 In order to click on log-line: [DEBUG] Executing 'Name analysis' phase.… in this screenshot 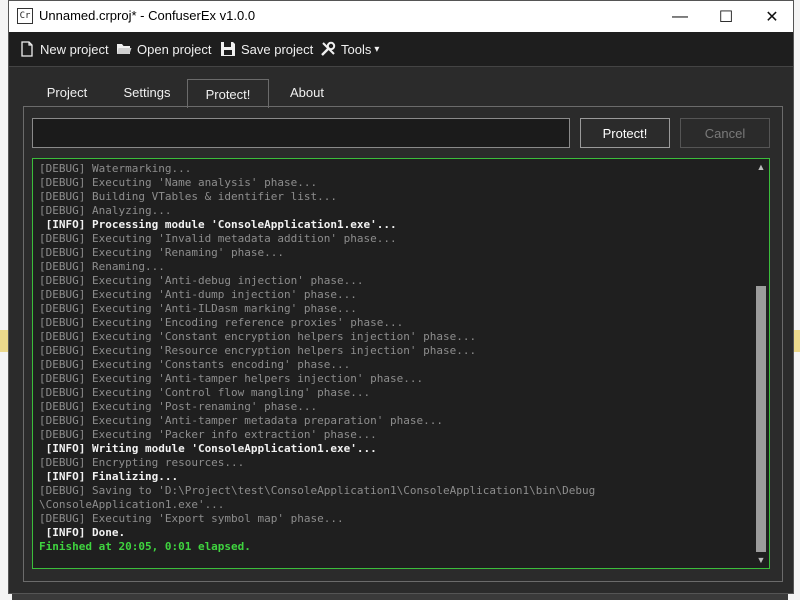, I will do `click(178, 182)`.